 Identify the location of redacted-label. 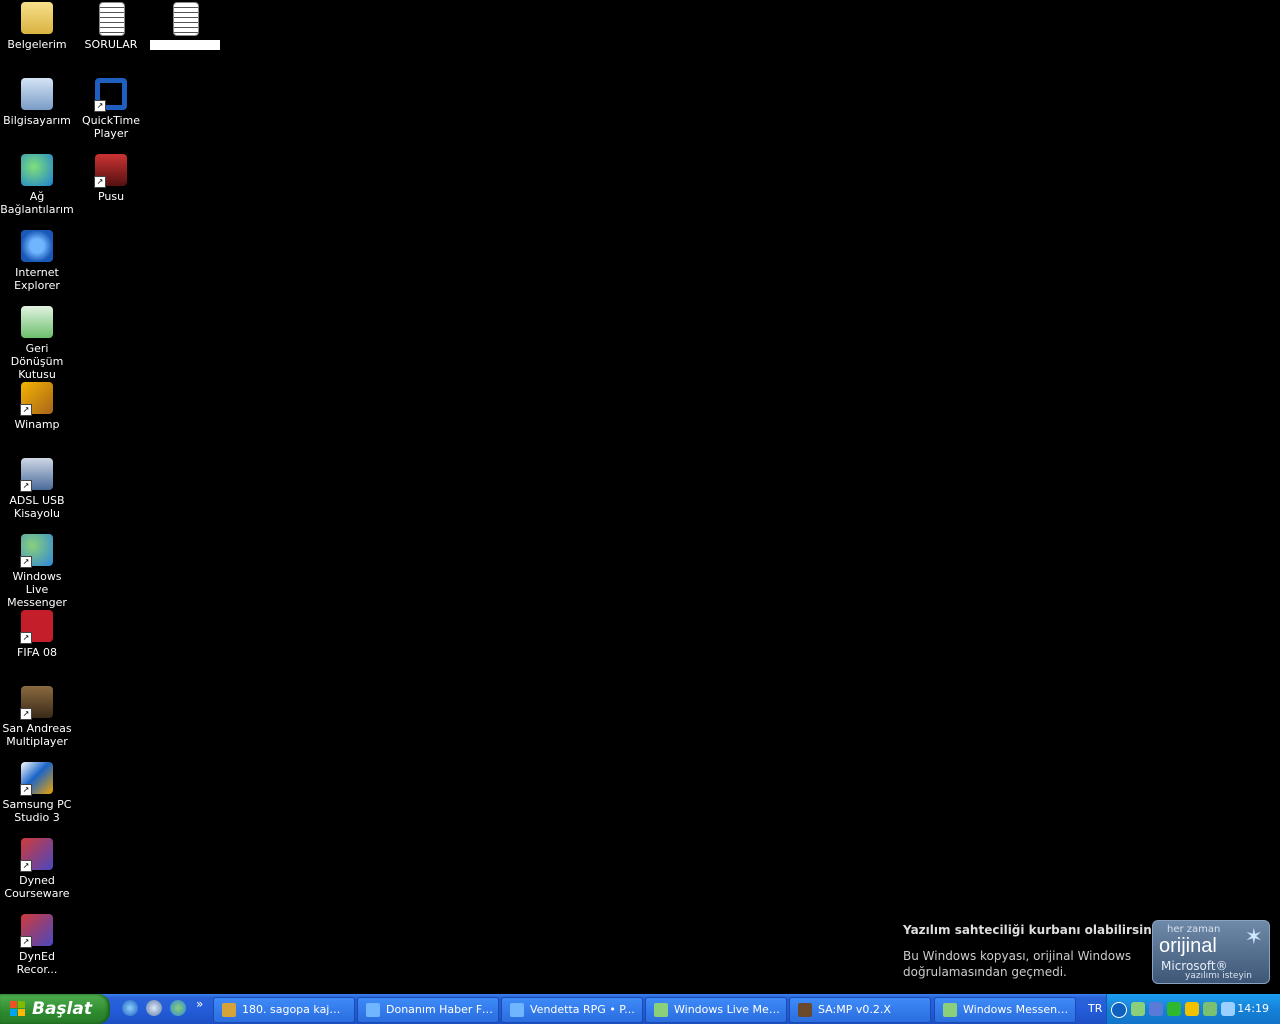
(185, 45).